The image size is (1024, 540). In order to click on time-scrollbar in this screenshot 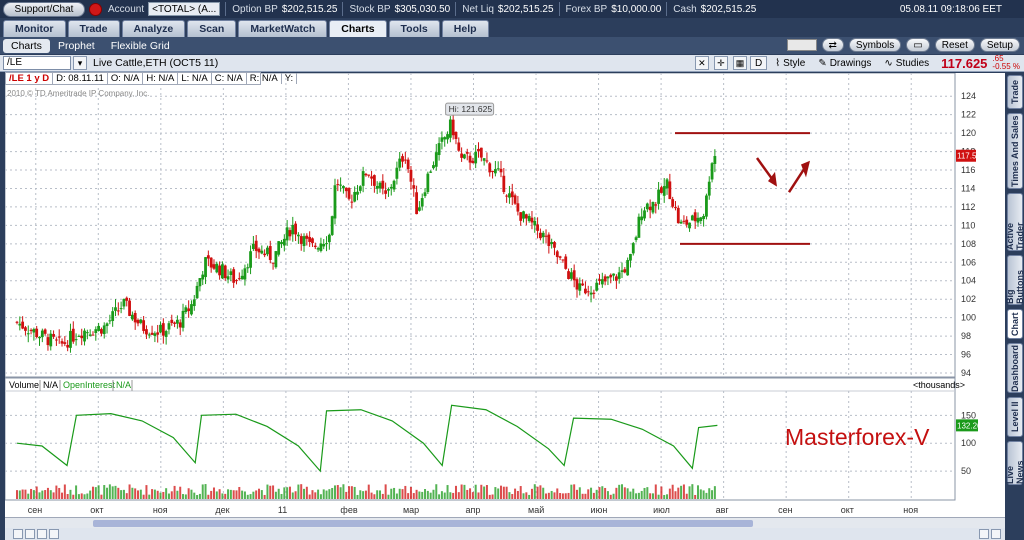, I will do `click(505, 522)`.